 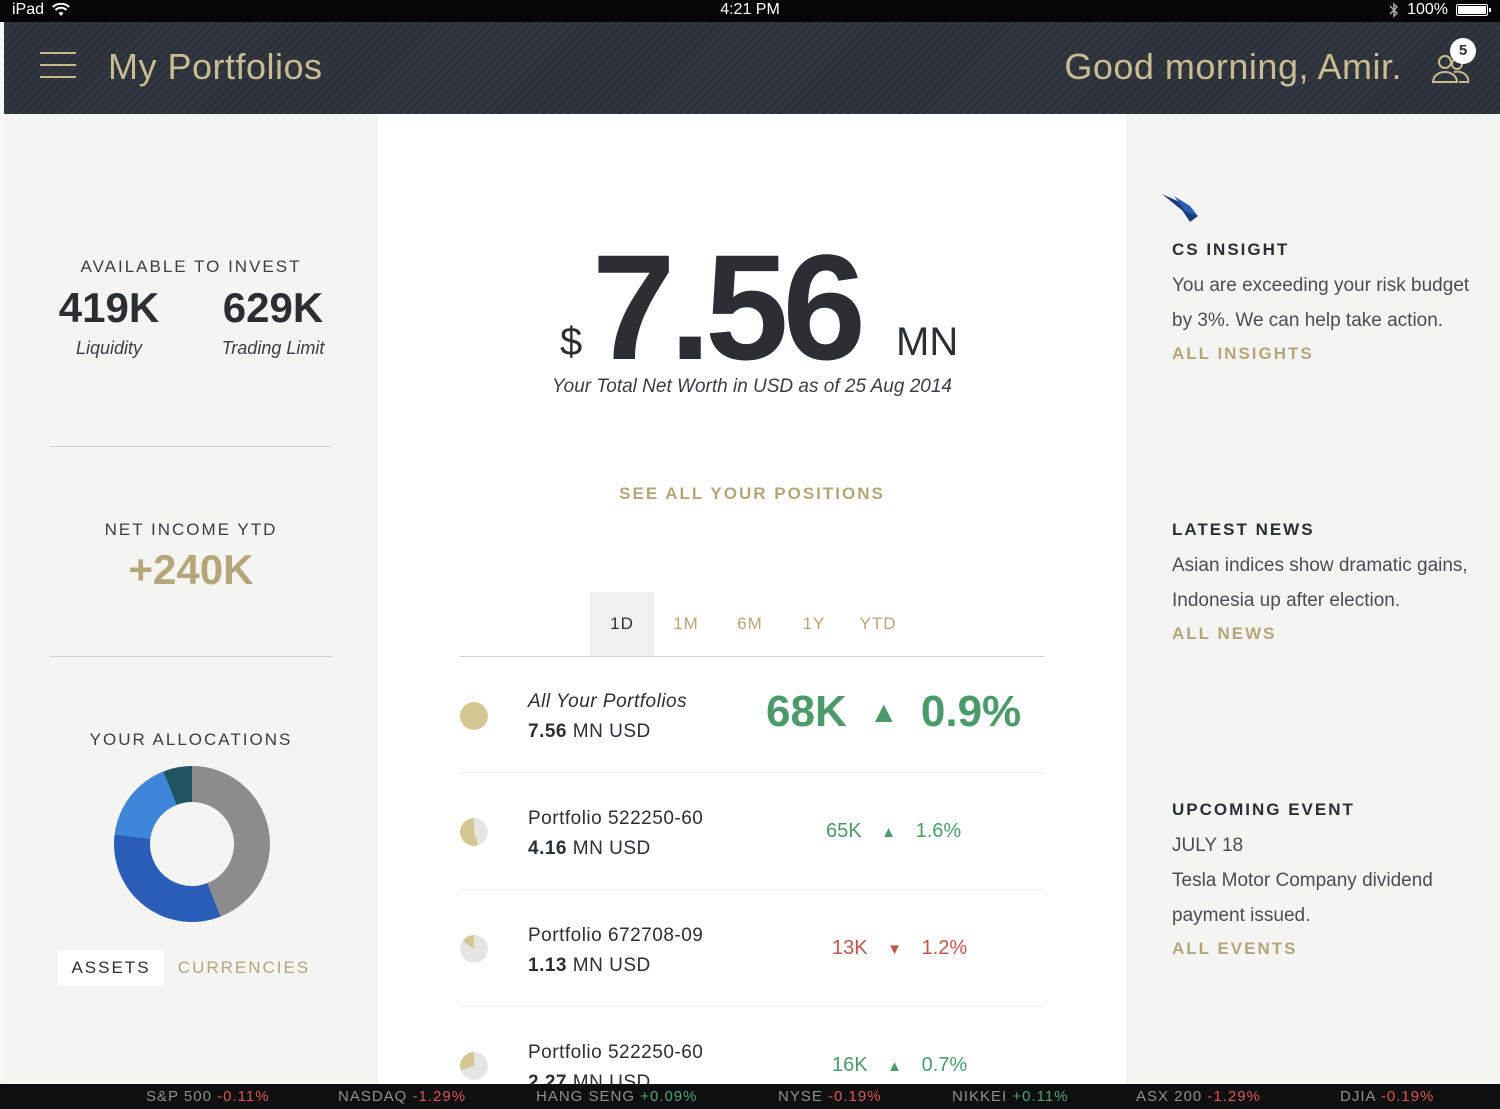 I want to click on battery-icon, so click(x=1473, y=10).